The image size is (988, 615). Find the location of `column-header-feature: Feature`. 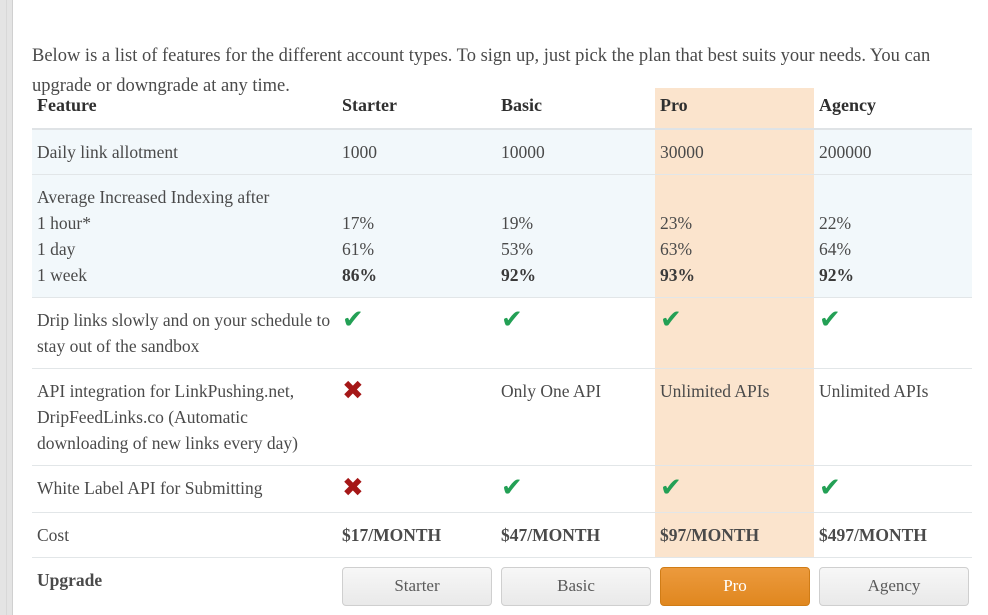

column-header-feature: Feature is located at coordinates (184, 109).